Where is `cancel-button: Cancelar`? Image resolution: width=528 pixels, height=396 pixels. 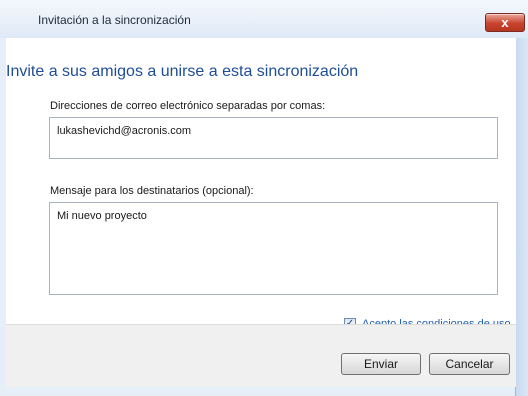 cancel-button: Cancelar is located at coordinates (469, 364).